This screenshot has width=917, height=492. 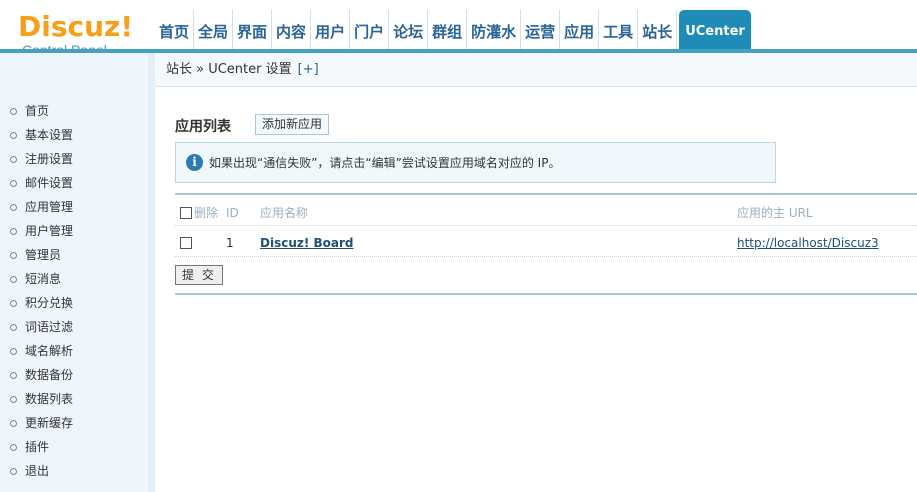 I want to click on page-title: 应用列表, so click(x=203, y=127).